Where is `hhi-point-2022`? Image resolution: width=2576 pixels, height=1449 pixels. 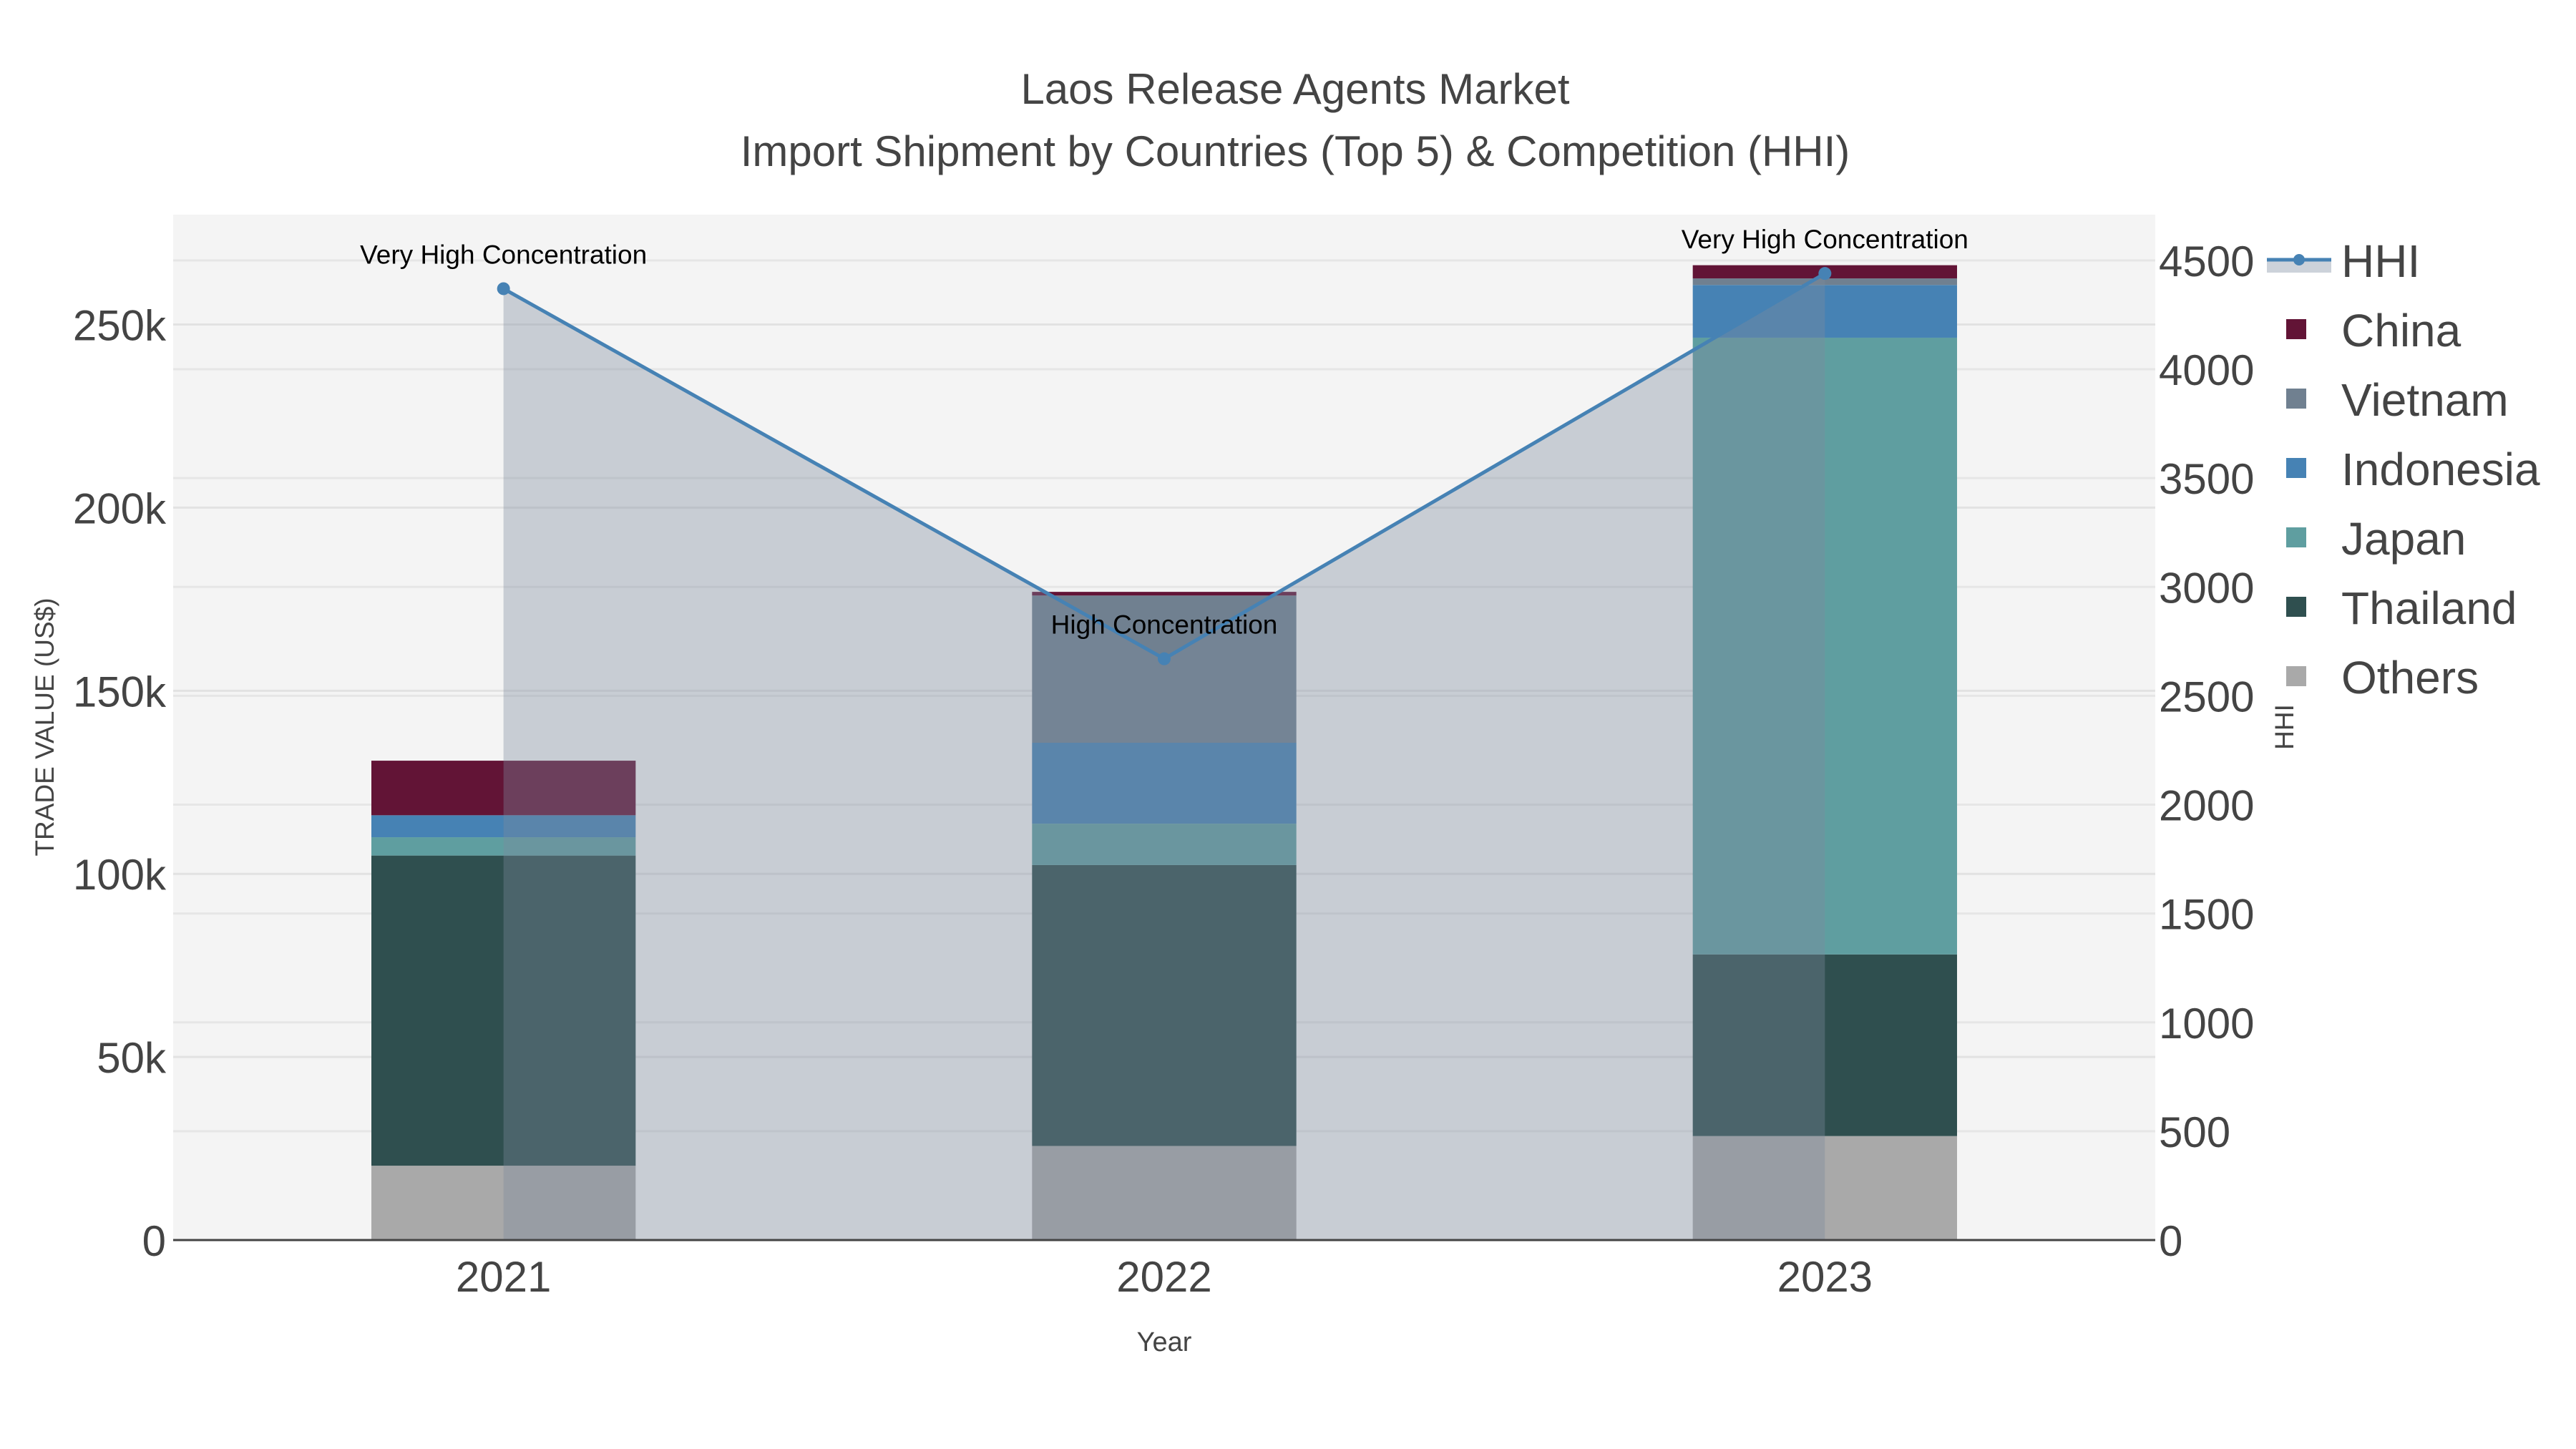 hhi-point-2022 is located at coordinates (1164, 658).